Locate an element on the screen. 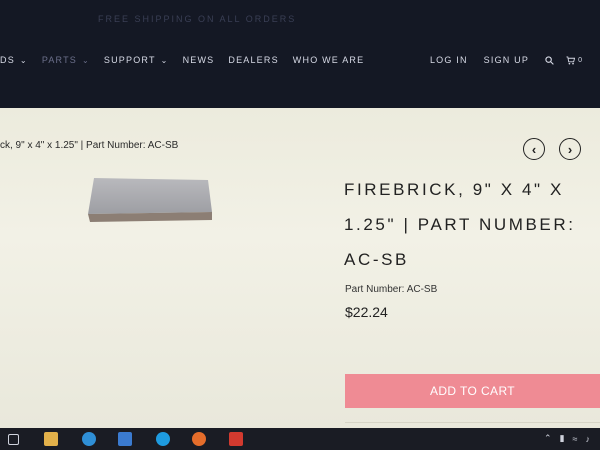 This screenshot has width=600, height=450. divider is located at coordinates (472, 422).